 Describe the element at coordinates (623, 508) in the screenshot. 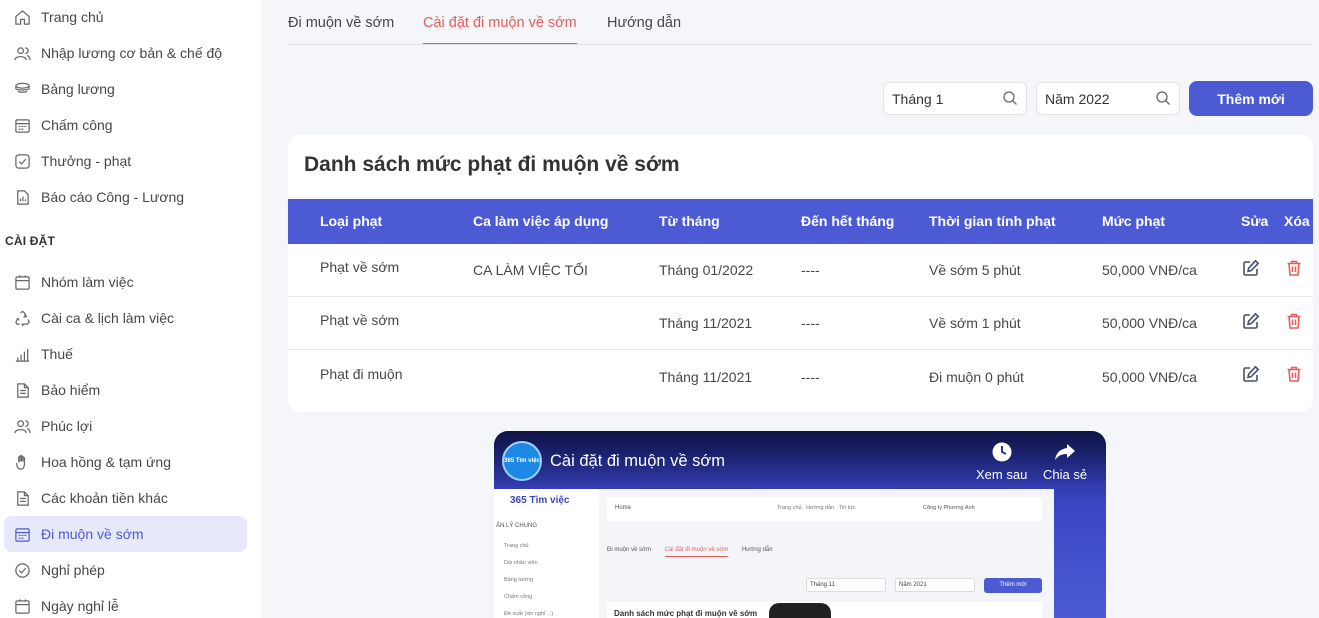

I see `thumbnail-home: Home` at that location.